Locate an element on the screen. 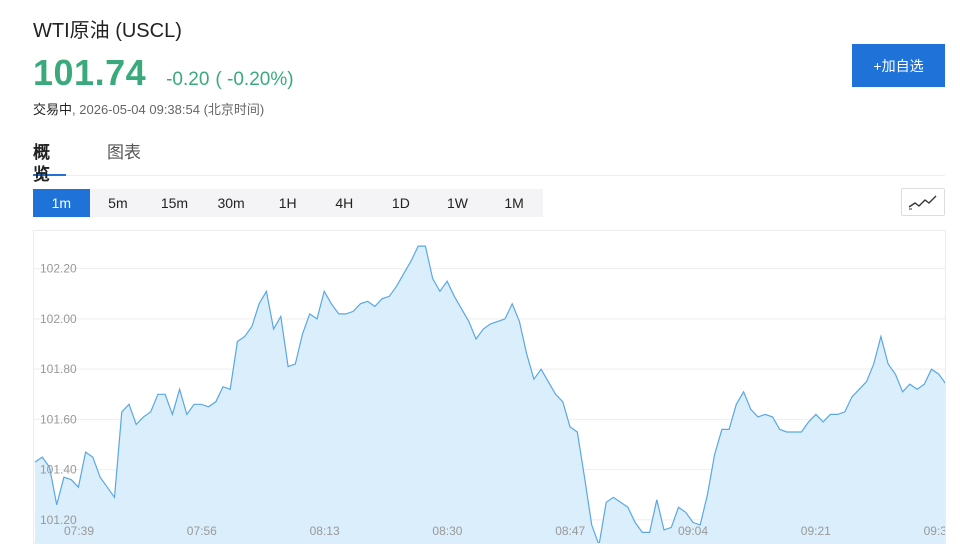 This screenshot has height=554, width=960. chart-type-button is located at coordinates (923, 202).